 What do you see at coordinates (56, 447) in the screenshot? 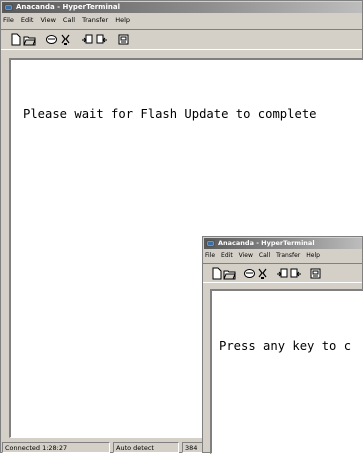
I see `status-connected: Connected 1:28:27` at bounding box center [56, 447].